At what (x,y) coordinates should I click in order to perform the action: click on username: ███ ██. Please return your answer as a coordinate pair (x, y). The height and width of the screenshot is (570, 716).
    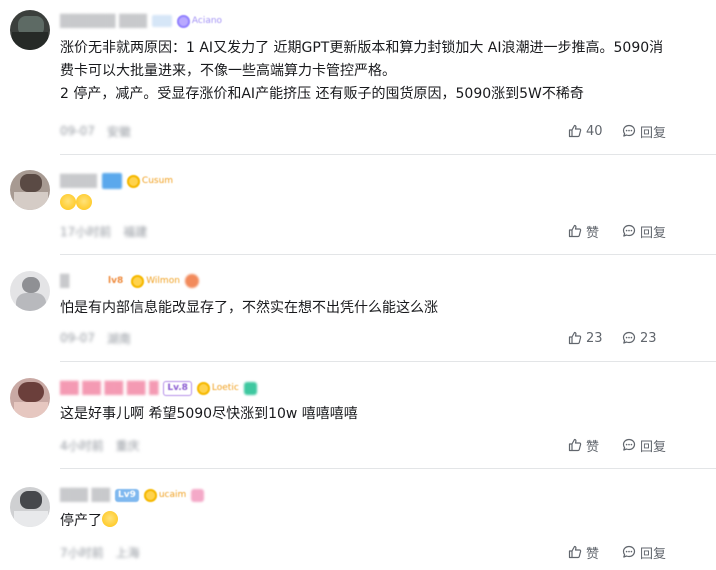
    Looking at the image, I should click on (85, 495).